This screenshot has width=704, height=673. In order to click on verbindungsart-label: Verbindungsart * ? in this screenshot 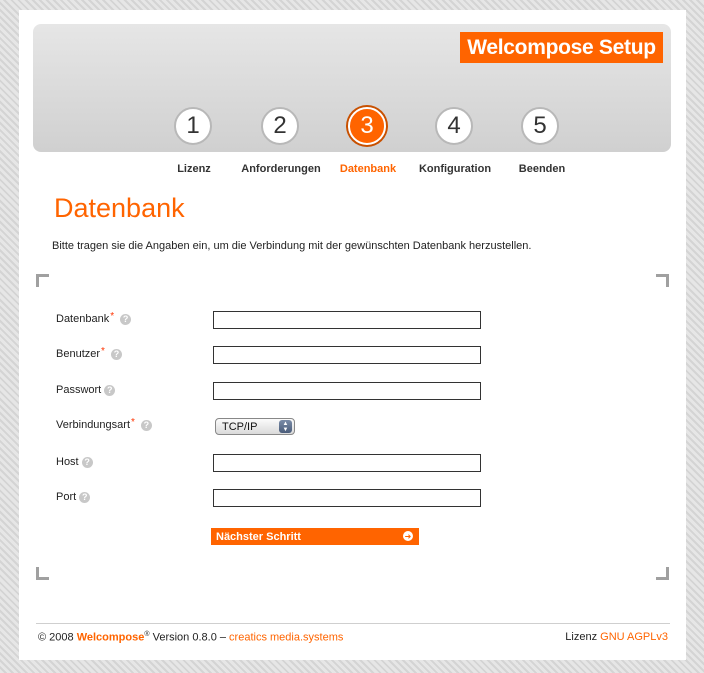, I will do `click(104, 424)`.